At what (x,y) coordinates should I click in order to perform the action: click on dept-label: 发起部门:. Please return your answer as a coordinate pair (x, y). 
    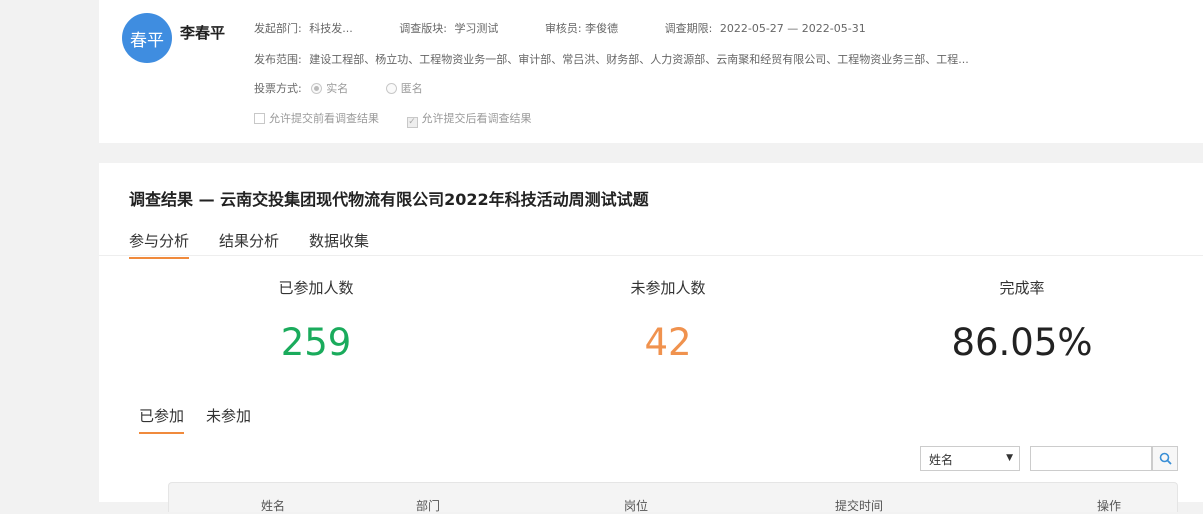
    Looking at the image, I should click on (278, 28).